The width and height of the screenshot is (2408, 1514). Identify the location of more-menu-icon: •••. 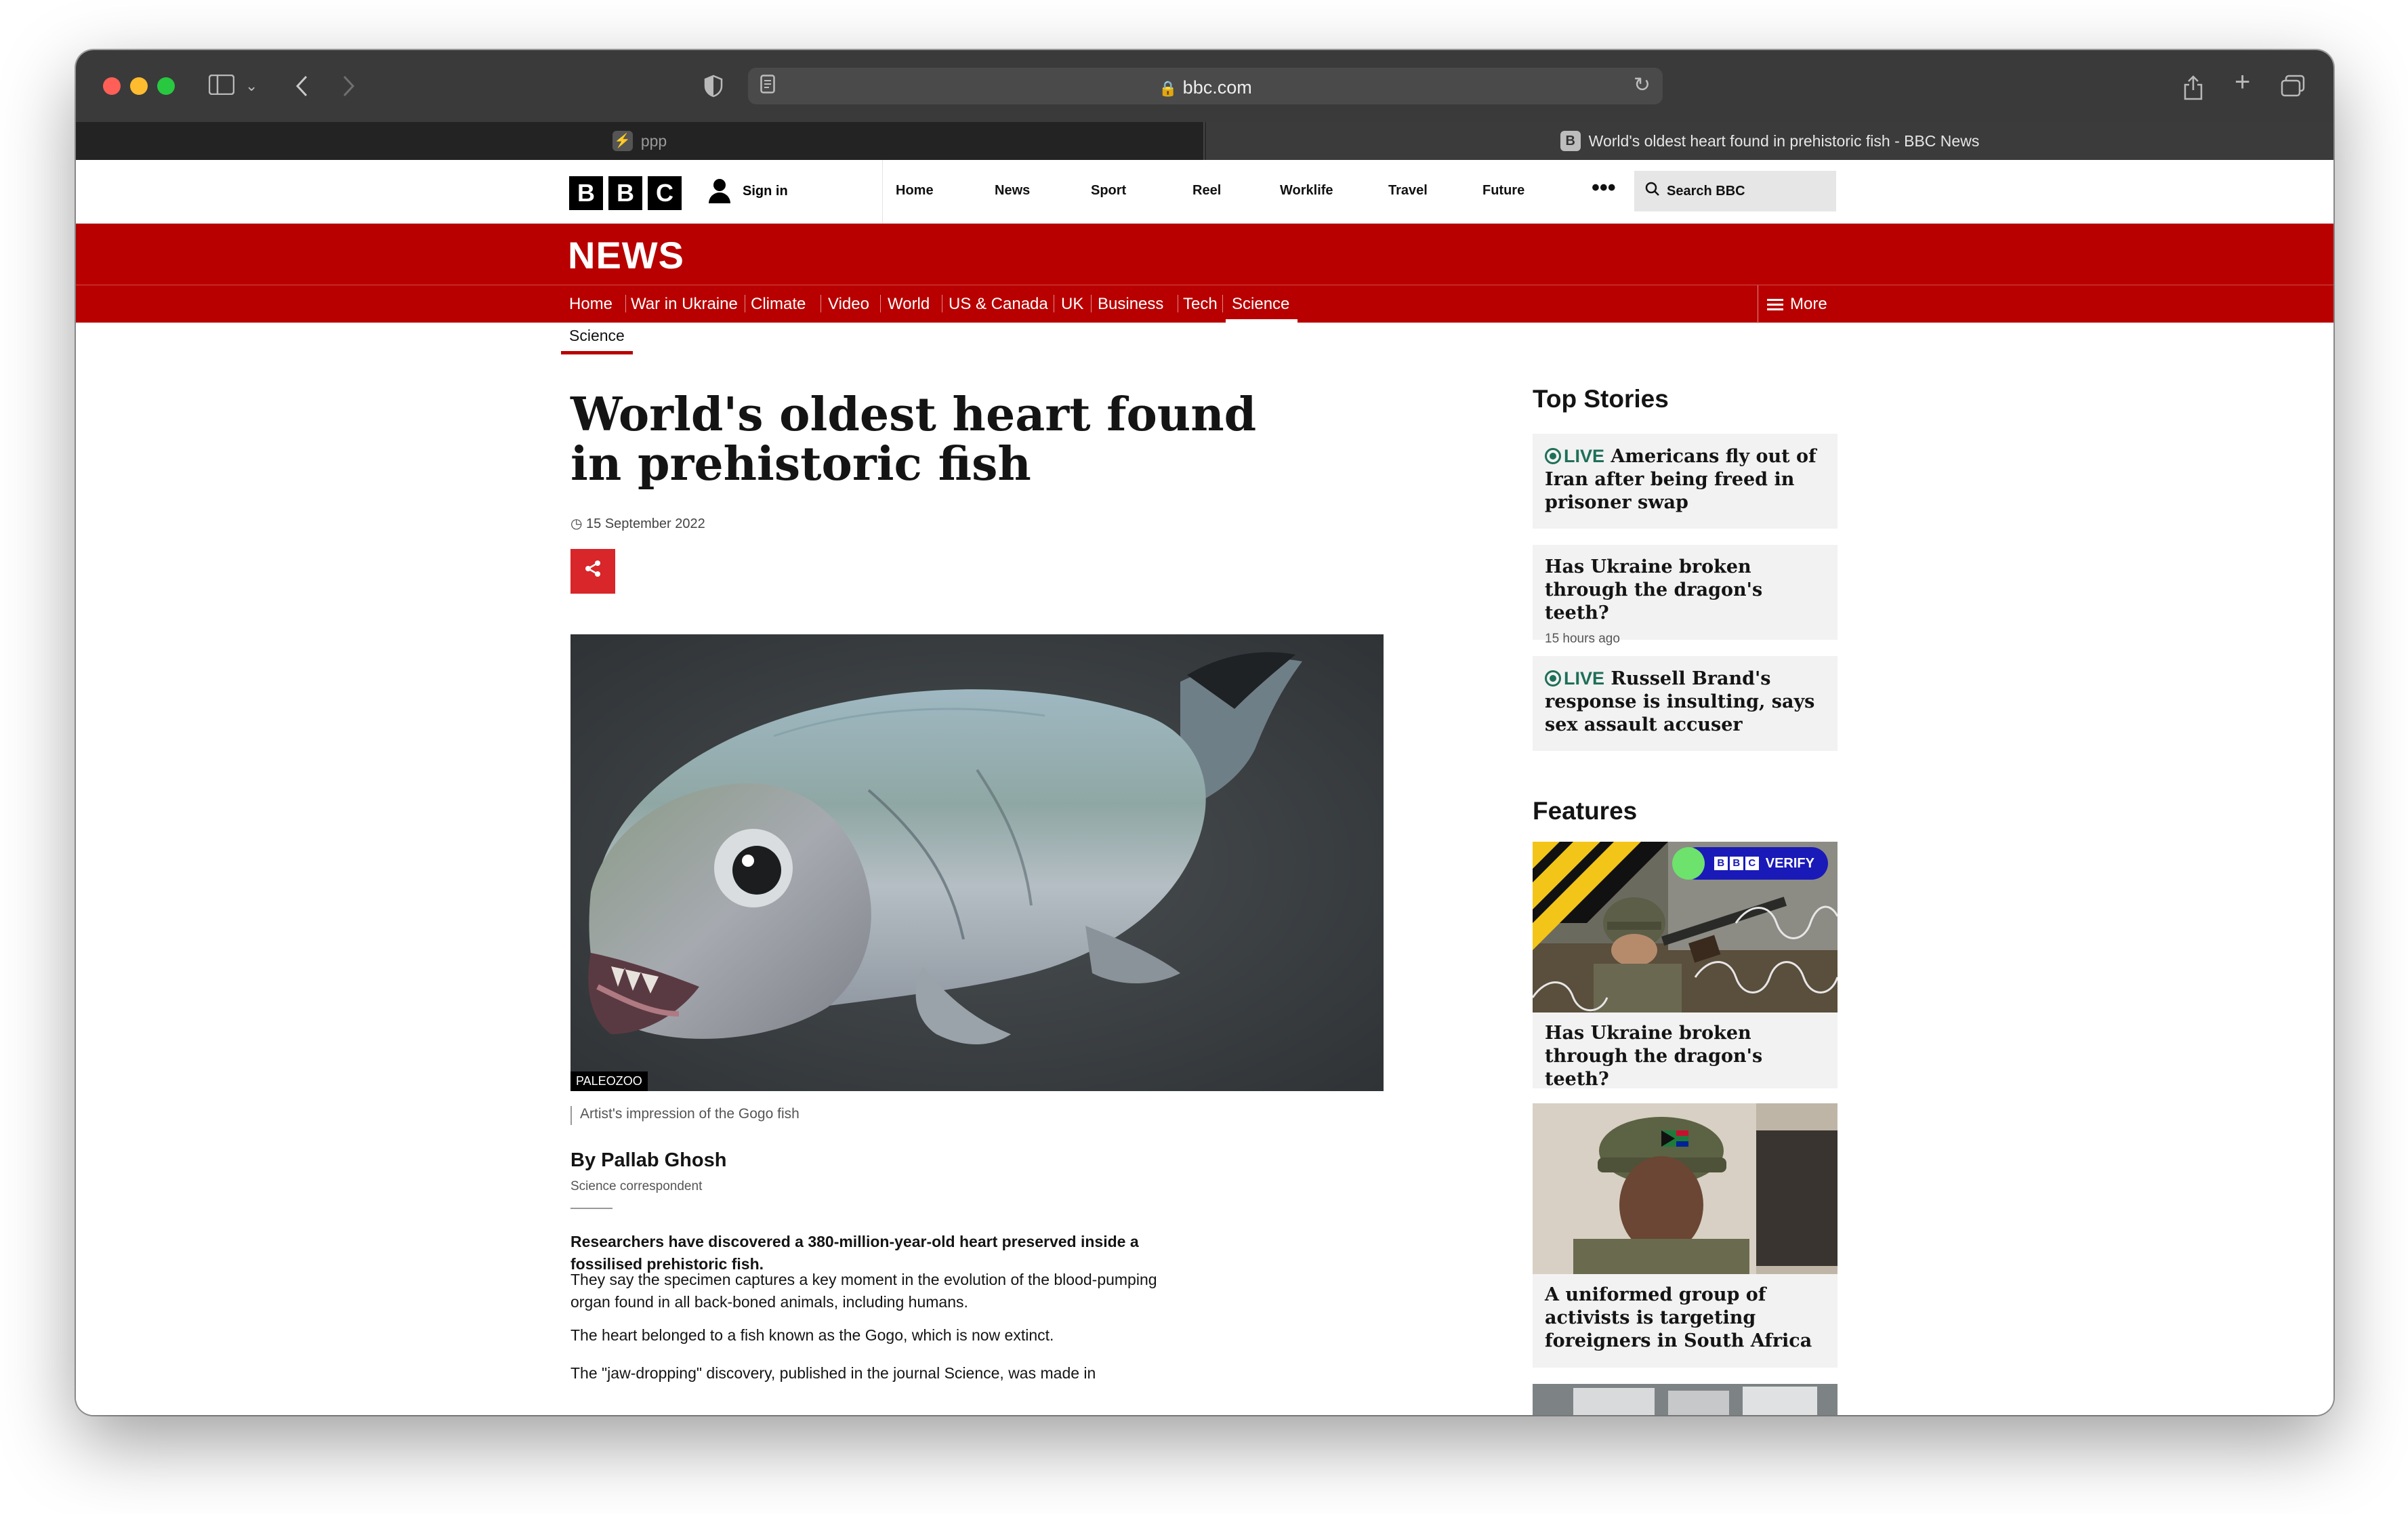
(1604, 188).